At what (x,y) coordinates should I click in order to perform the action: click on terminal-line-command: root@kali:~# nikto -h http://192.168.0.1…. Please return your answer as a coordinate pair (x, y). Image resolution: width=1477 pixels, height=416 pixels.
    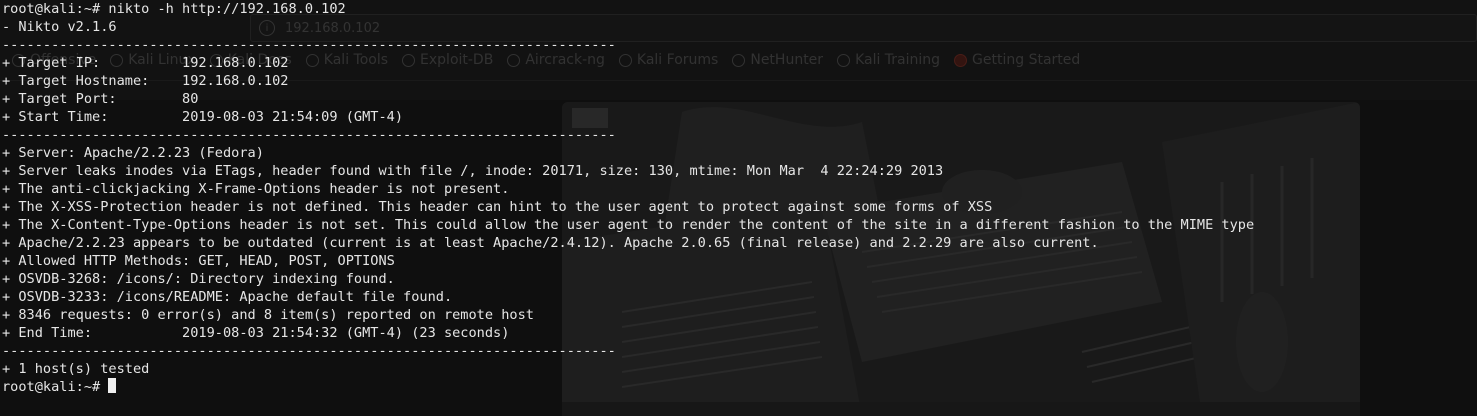
    Looking at the image, I should click on (174, 9).